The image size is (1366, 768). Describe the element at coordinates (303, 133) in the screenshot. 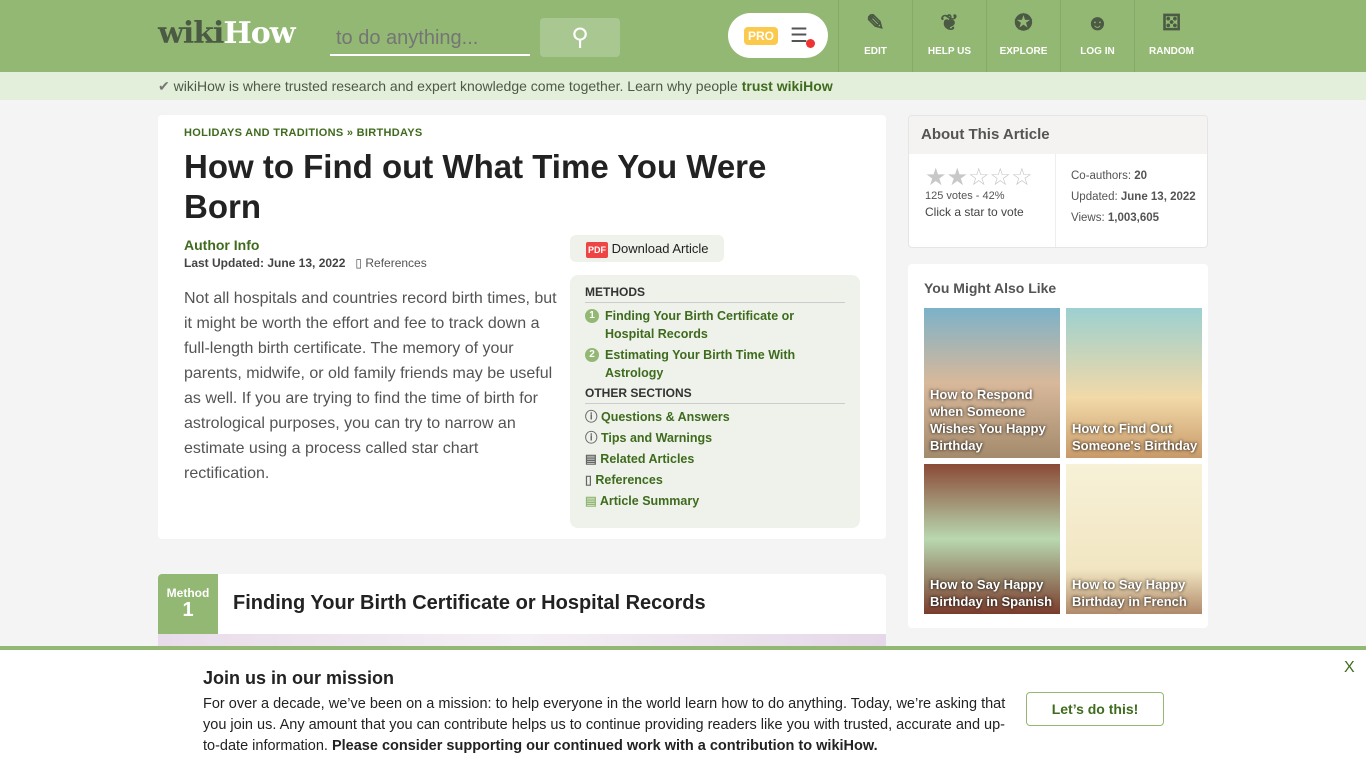

I see `breadcrumb: HOLIDAYS AND TRADITIONS » BIRTHDAYS` at that location.